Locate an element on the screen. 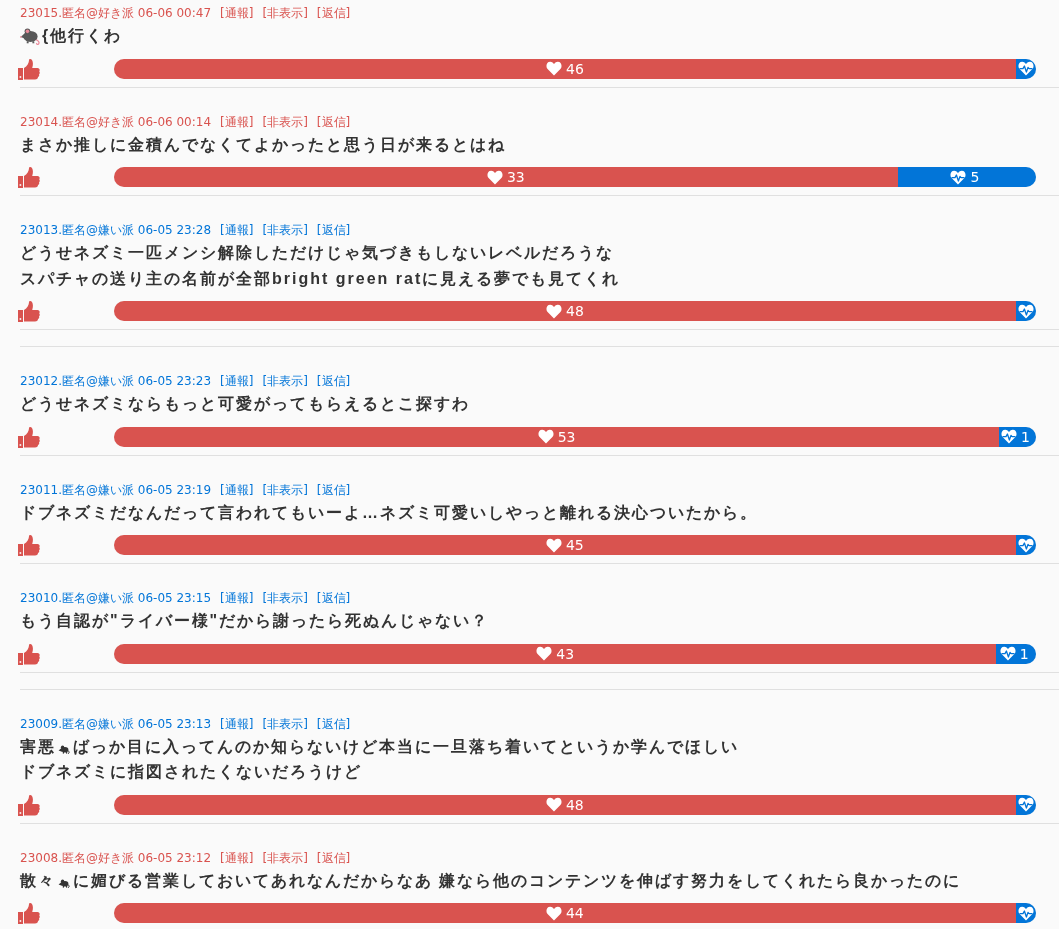 This screenshot has width=1059, height=929. post-text: {他行くわ is located at coordinates (82, 36).